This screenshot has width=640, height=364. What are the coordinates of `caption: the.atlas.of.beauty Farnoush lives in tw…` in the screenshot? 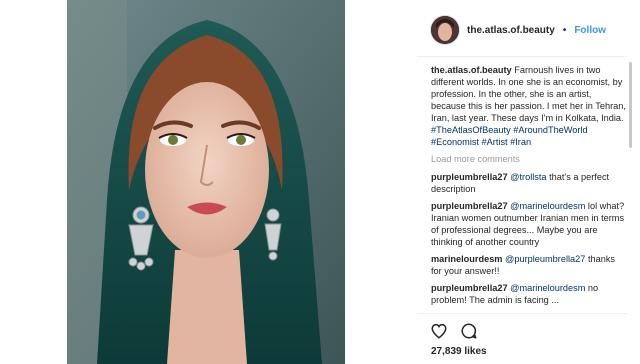 It's located at (529, 106).